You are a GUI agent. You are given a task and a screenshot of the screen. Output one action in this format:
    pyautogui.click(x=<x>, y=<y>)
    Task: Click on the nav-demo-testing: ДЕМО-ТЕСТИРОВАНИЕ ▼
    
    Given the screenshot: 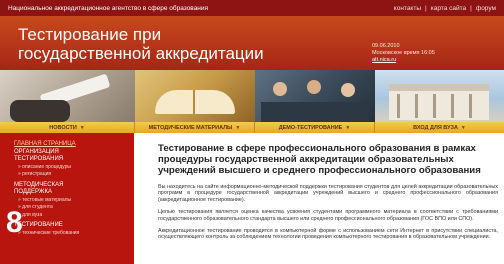 What is the action you would take?
    pyautogui.click(x=315, y=127)
    